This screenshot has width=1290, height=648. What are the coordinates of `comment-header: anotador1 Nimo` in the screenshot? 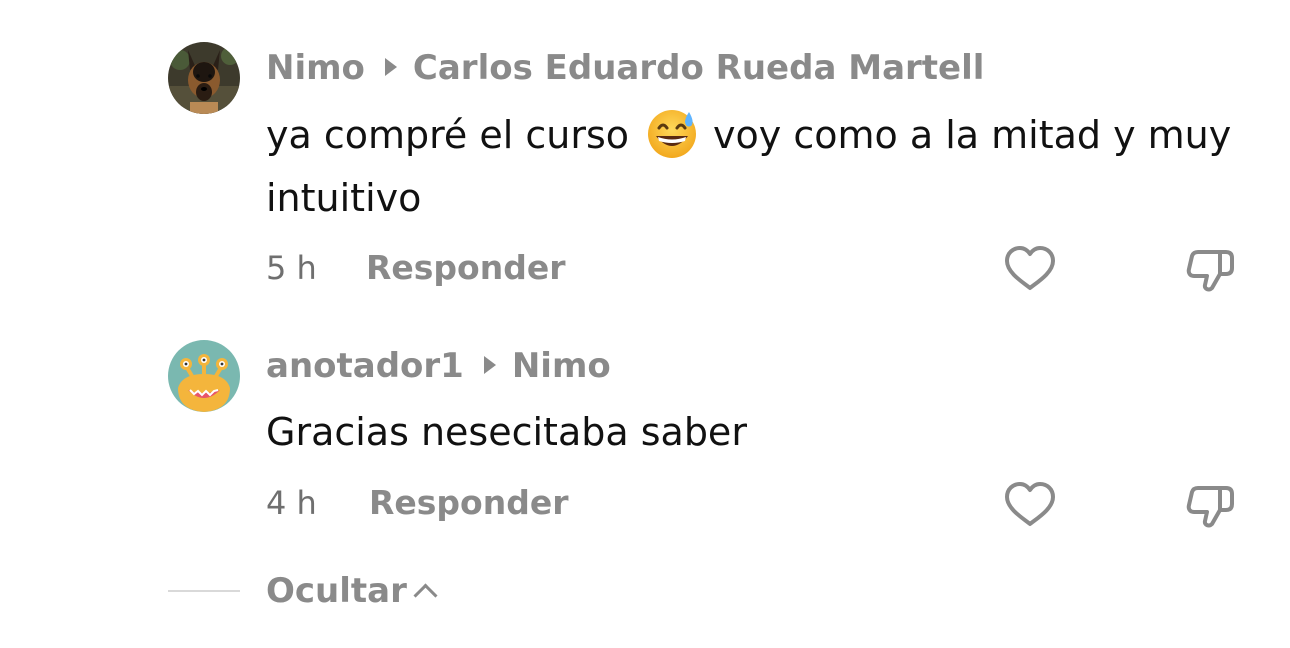 It's located at (438, 366).